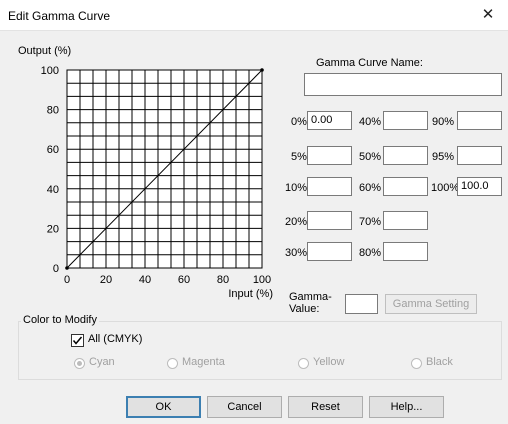 This screenshot has height=424, width=508. What do you see at coordinates (370, 222) in the screenshot?
I see `point-70-label: 70%` at bounding box center [370, 222].